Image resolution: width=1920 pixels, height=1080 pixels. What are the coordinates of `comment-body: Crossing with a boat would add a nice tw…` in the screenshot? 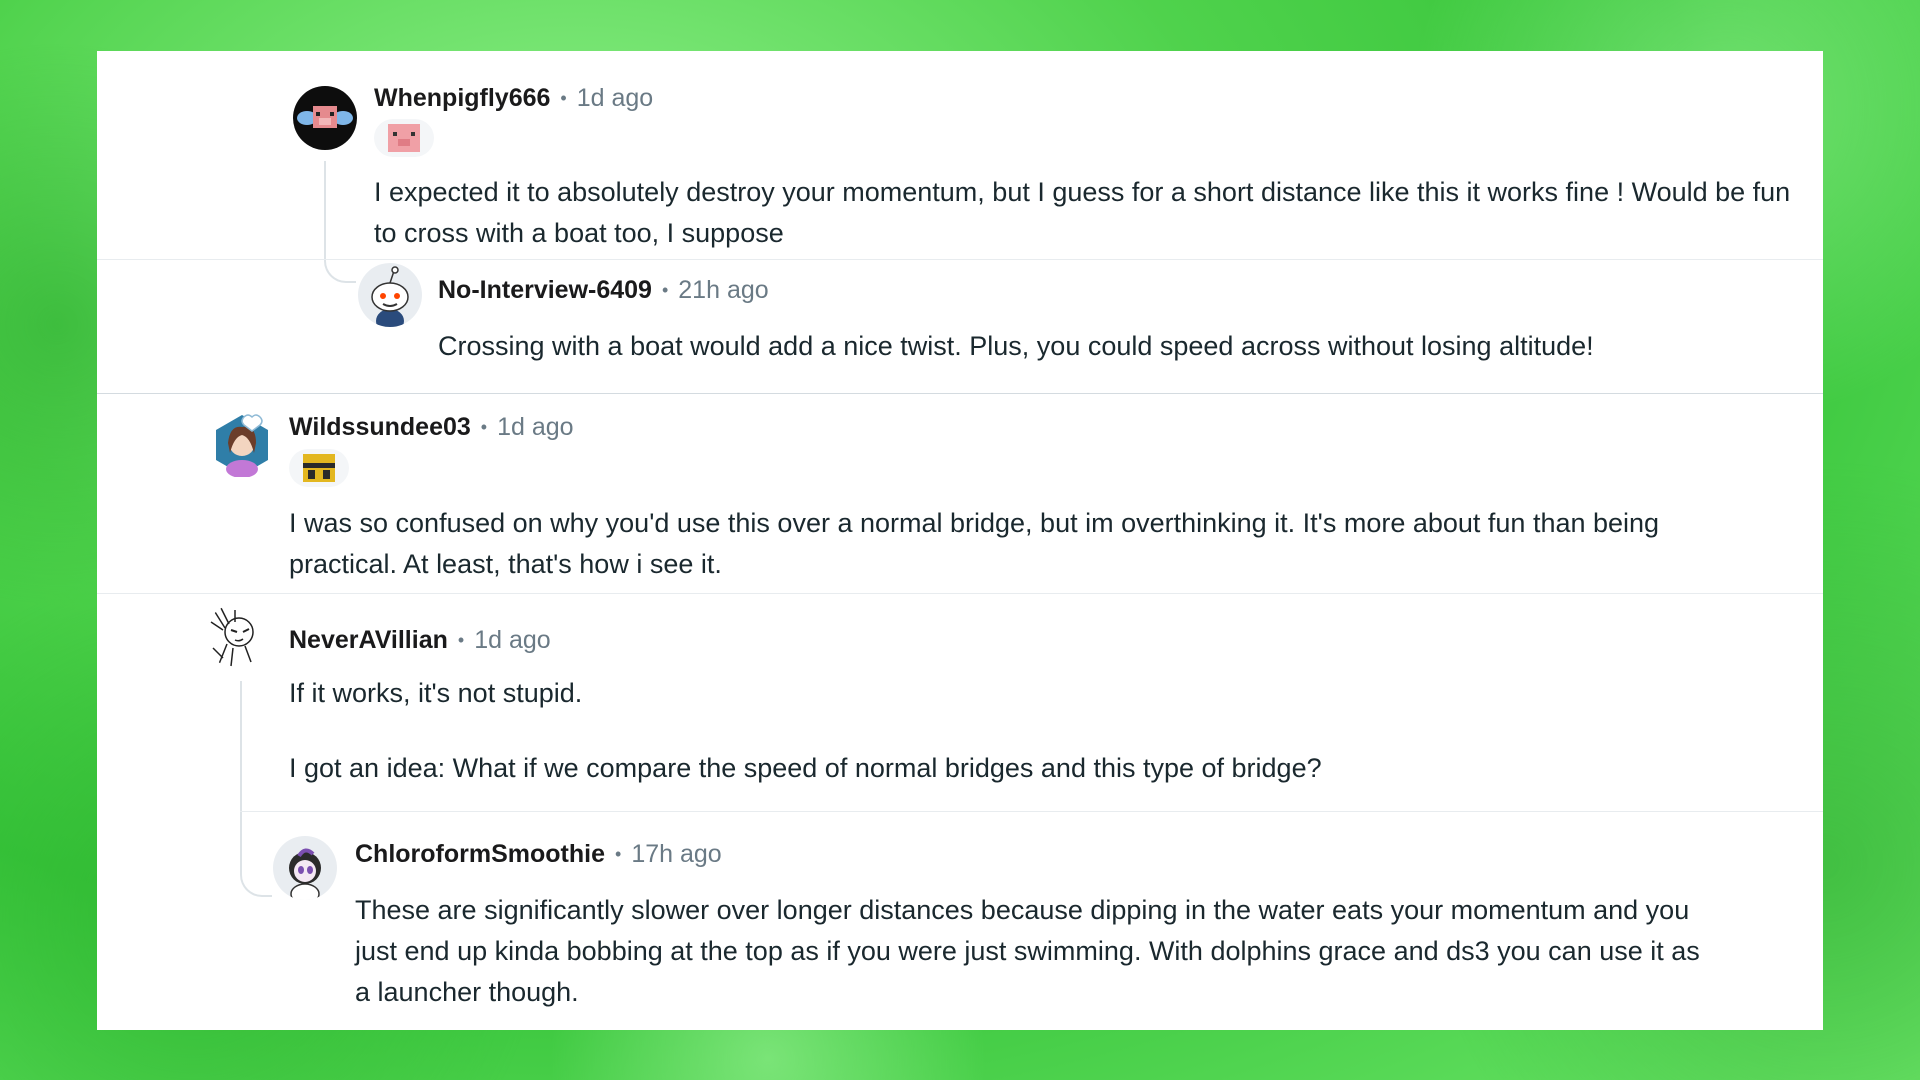 It's located at (1016, 346).